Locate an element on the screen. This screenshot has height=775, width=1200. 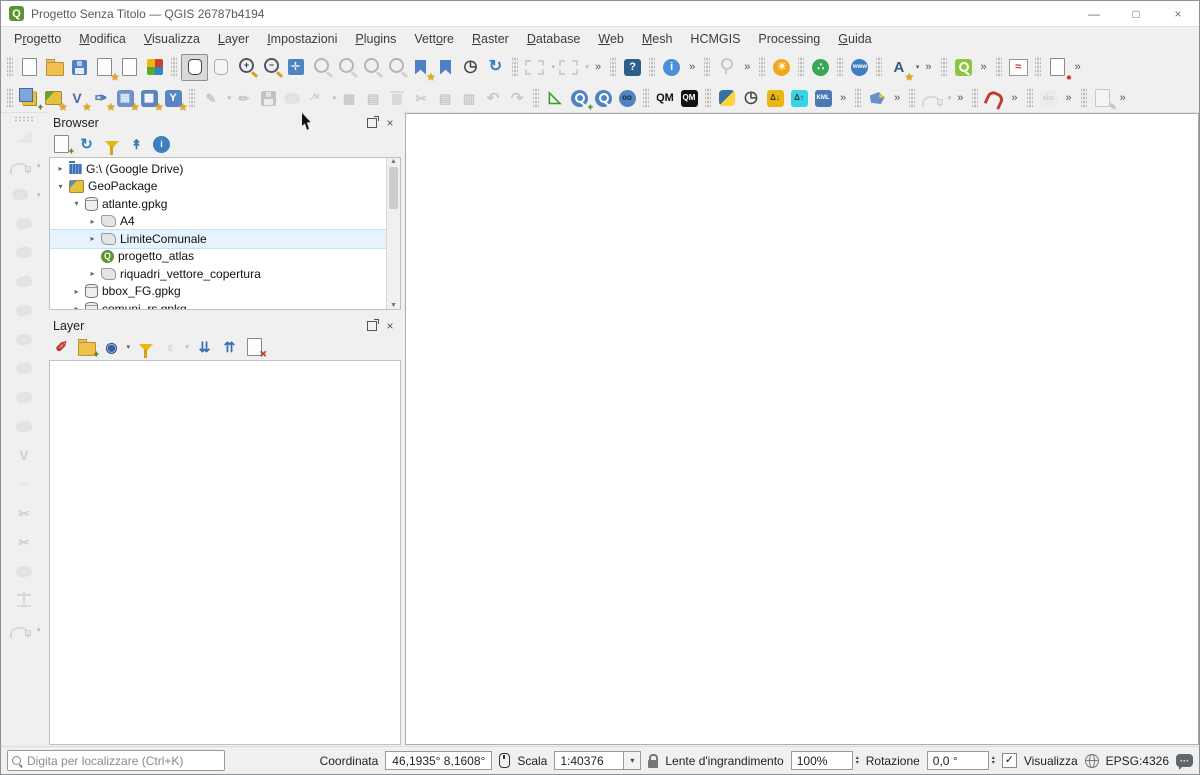
scroll-down-icon: ▼ is located at coordinates (393, 305).